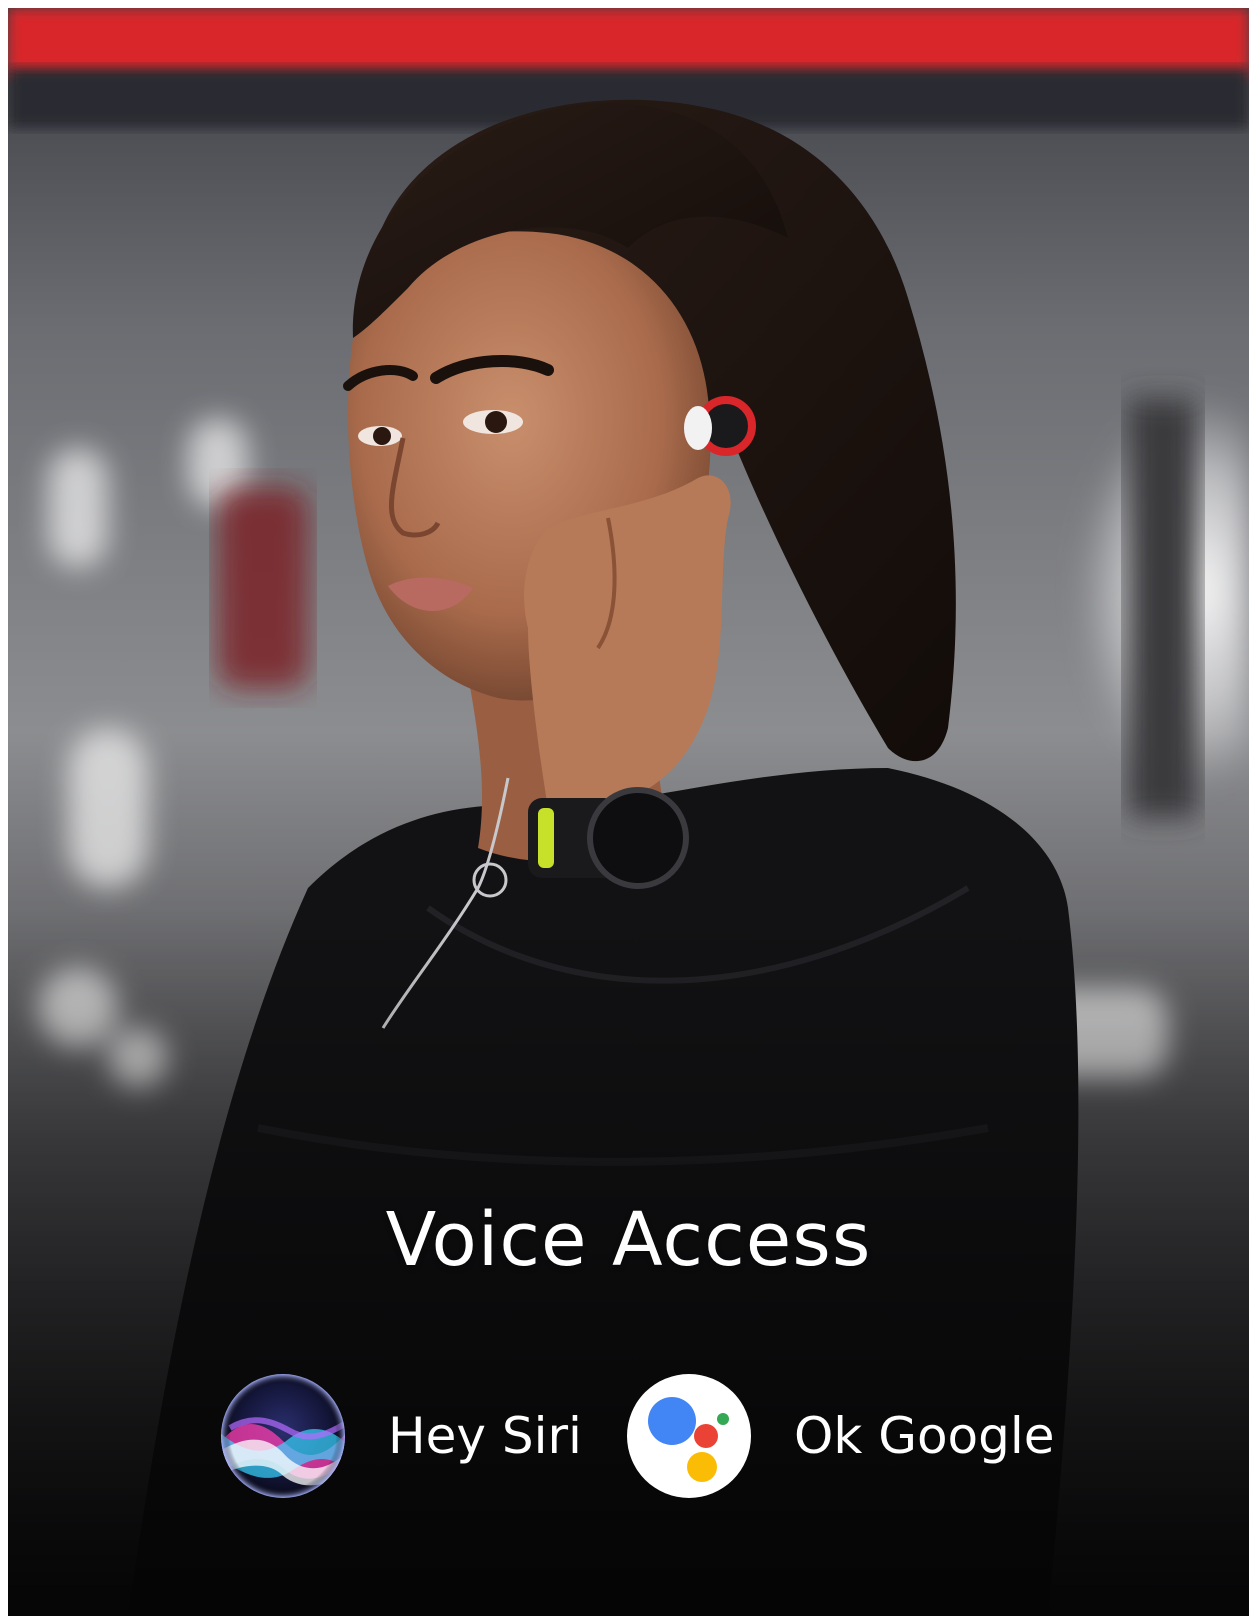 This screenshot has height=1616, width=1257. What do you see at coordinates (628, 1240) in the screenshot?
I see `voice-access-title: Voice Access` at bounding box center [628, 1240].